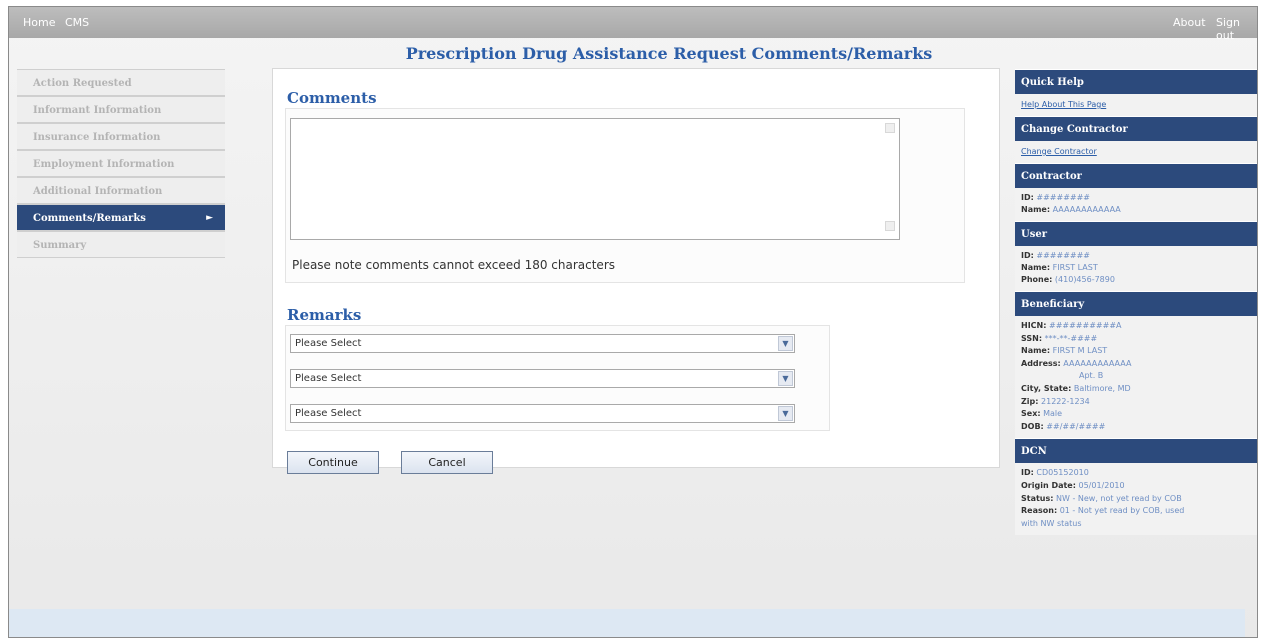 The height and width of the screenshot is (638, 1262). What do you see at coordinates (1137, 402) in the screenshot?
I see `beneficiary-zip-row: Zip: 21222-1234` at bounding box center [1137, 402].